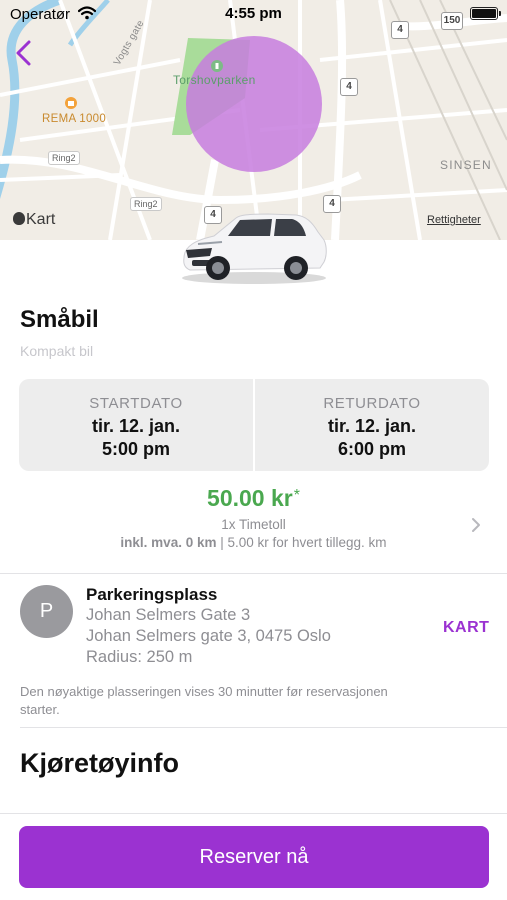  What do you see at coordinates (485, 13) in the screenshot?
I see `battery-icon` at bounding box center [485, 13].